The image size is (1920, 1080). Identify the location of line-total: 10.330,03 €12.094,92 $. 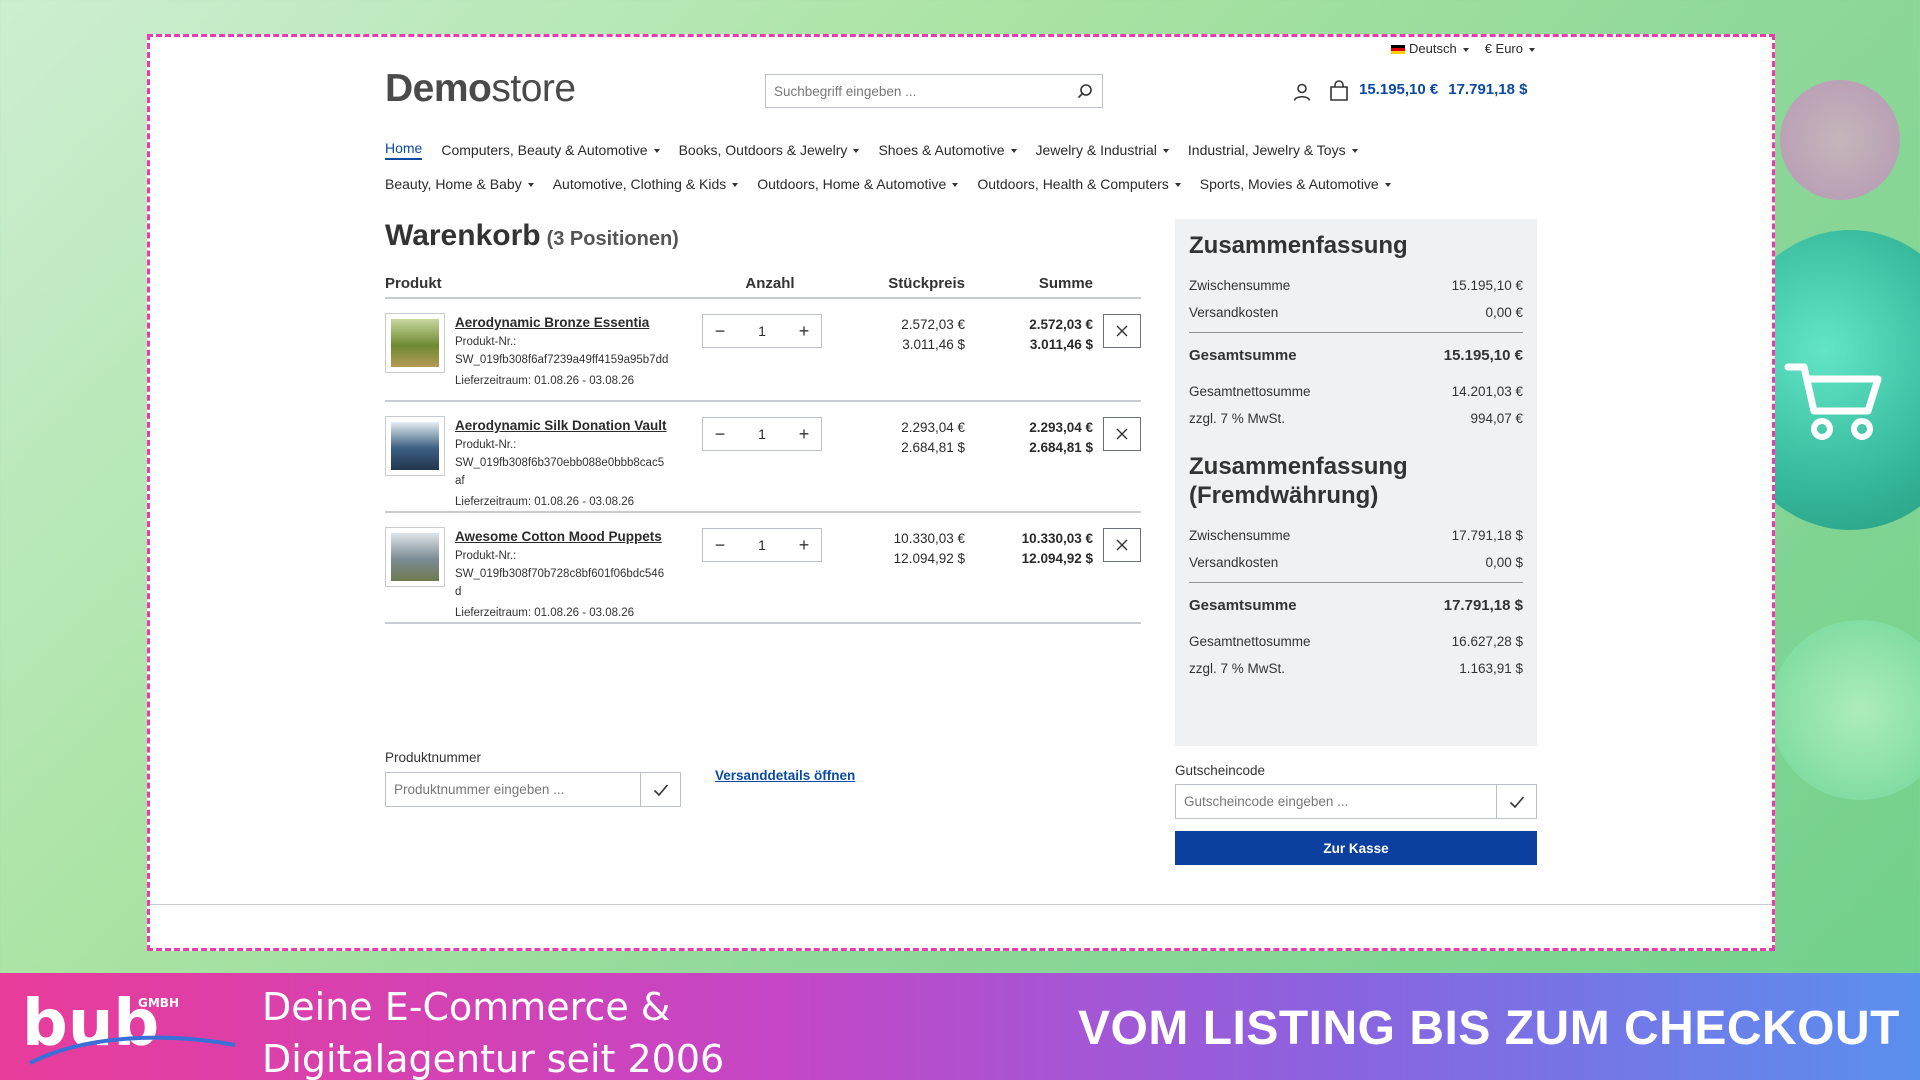
(1057, 548).